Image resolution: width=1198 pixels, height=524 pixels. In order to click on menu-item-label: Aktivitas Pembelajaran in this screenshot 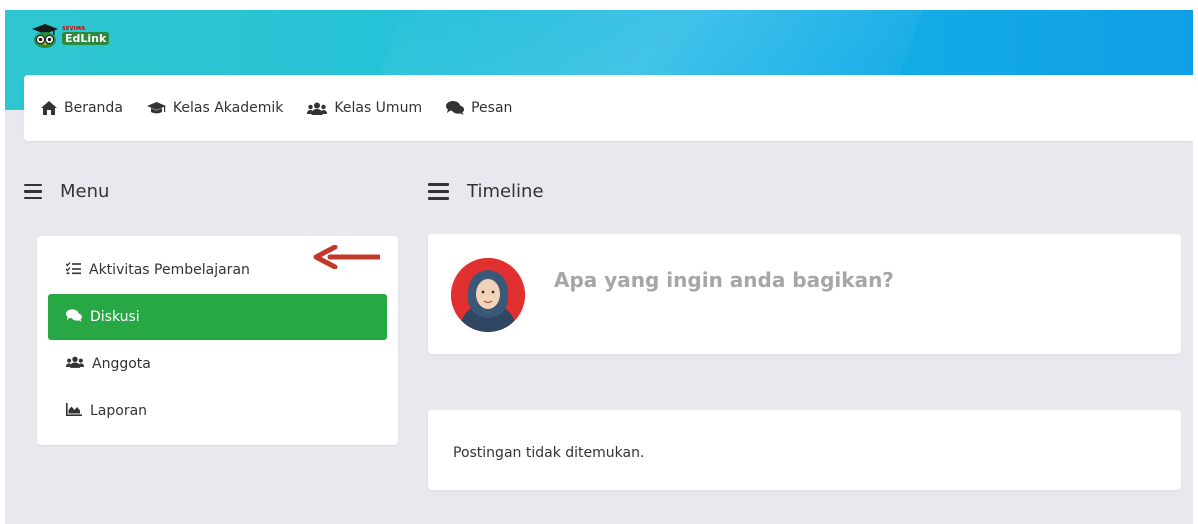, I will do `click(169, 270)`.